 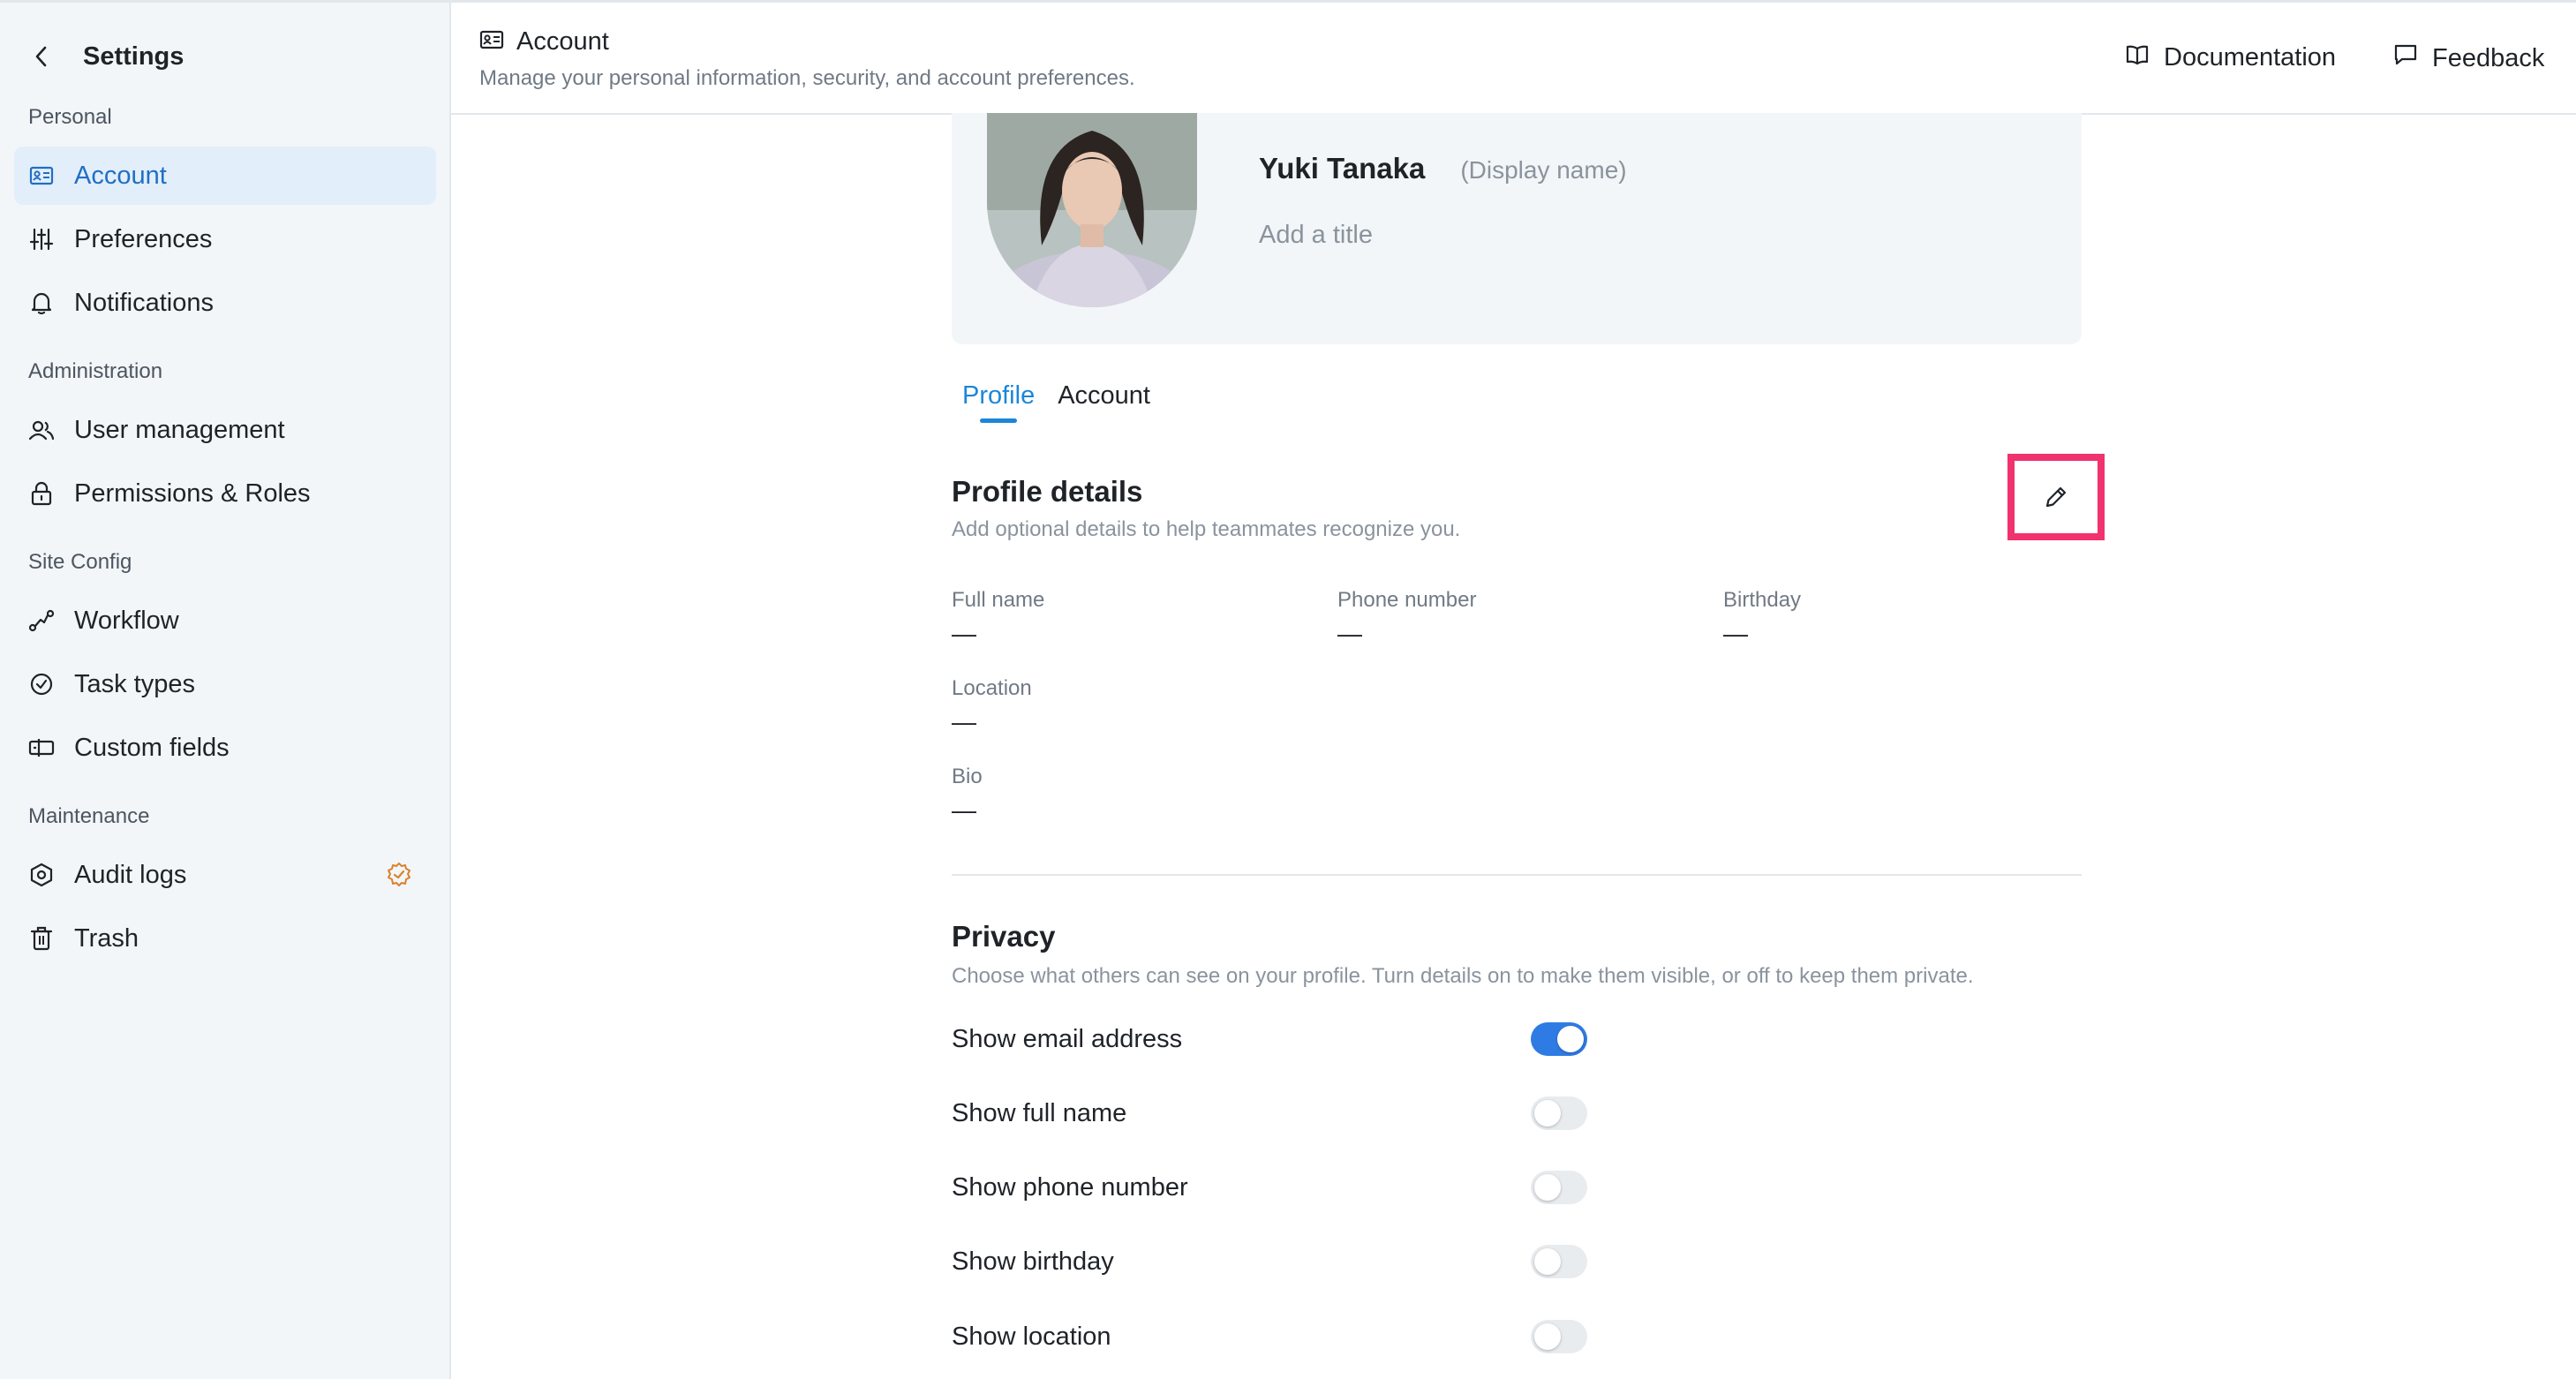 What do you see at coordinates (180, 429) in the screenshot?
I see `sidebar-item-label: User management` at bounding box center [180, 429].